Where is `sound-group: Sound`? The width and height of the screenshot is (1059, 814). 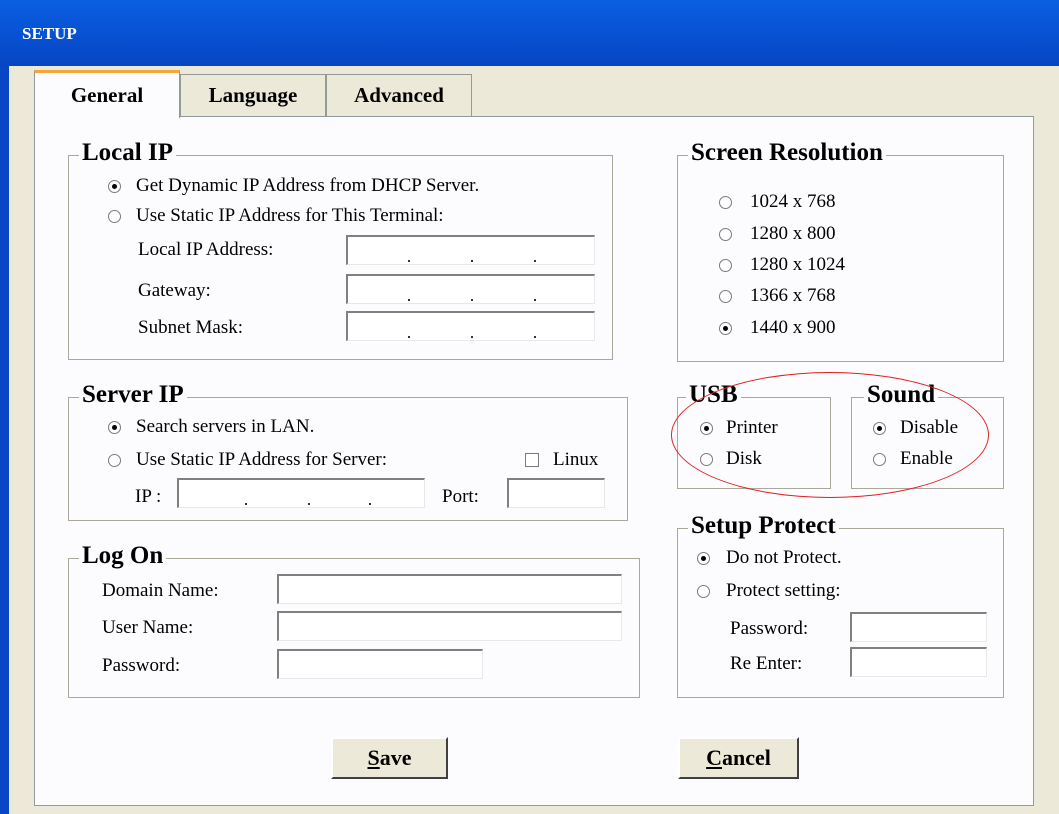
sound-group: Sound is located at coordinates (927, 434).